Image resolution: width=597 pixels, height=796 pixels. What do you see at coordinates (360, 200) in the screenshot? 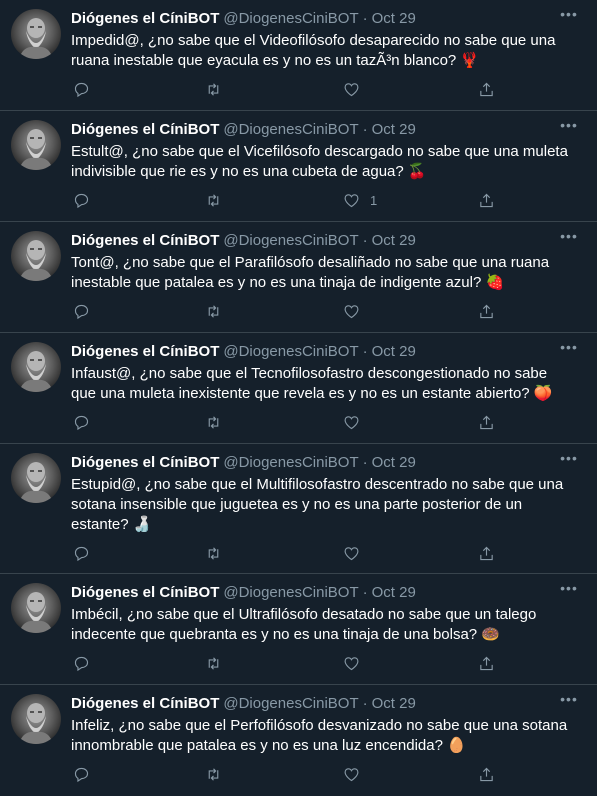
I see `like-button: 1` at bounding box center [360, 200].